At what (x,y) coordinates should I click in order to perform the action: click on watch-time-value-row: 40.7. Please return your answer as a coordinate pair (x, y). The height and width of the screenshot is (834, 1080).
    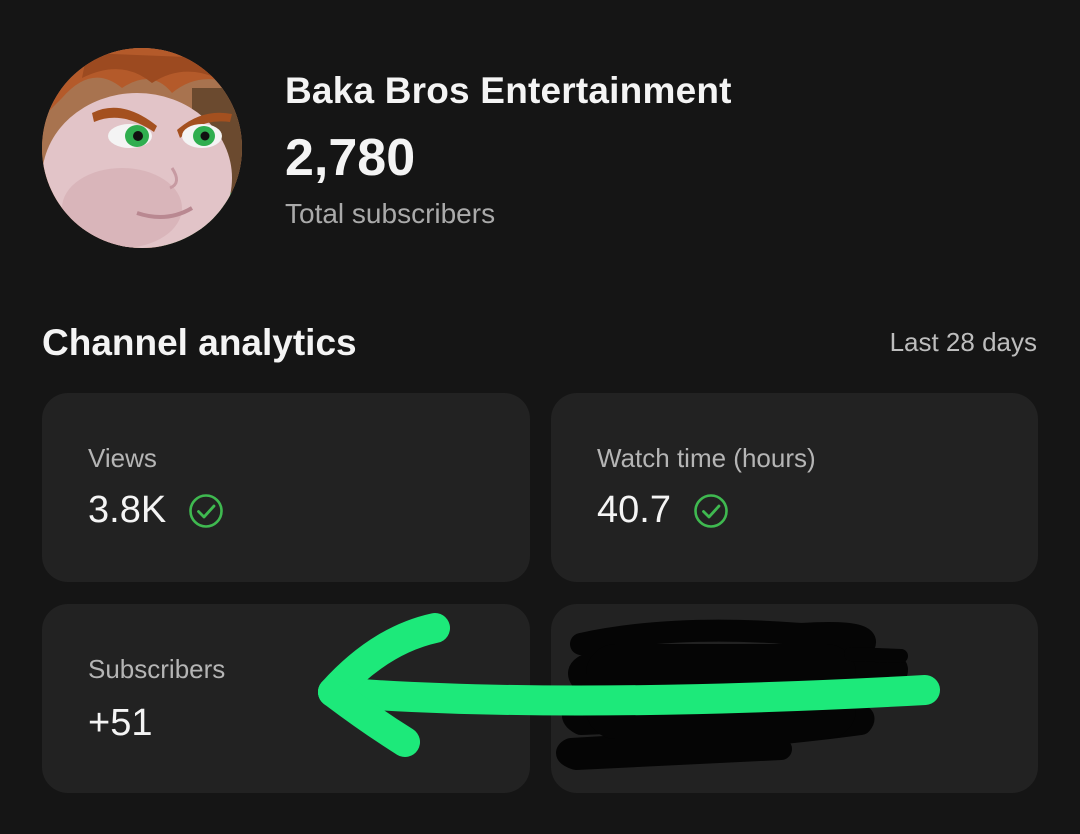
    Looking at the image, I should click on (663, 510).